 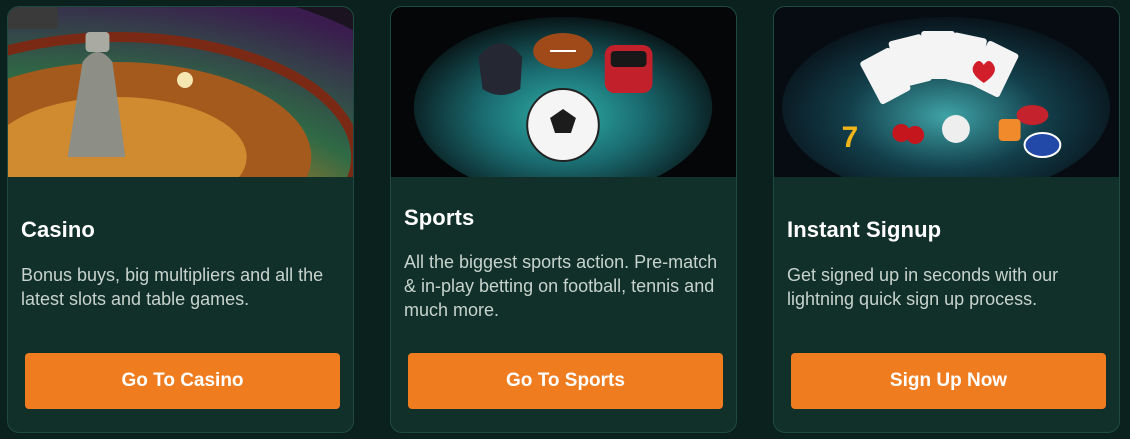 I want to click on sign-up-now-button: Sign Up Now, so click(x=948, y=381).